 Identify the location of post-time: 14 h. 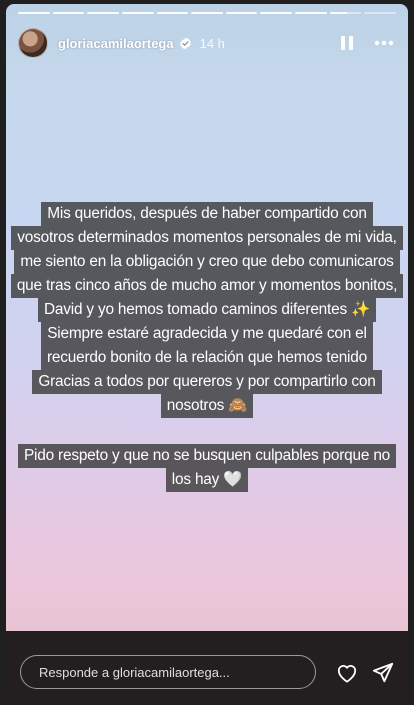
(212, 43).